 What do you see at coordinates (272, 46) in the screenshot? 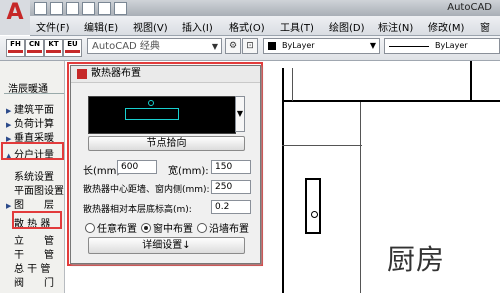
I see `color-swatch-icon` at bounding box center [272, 46].